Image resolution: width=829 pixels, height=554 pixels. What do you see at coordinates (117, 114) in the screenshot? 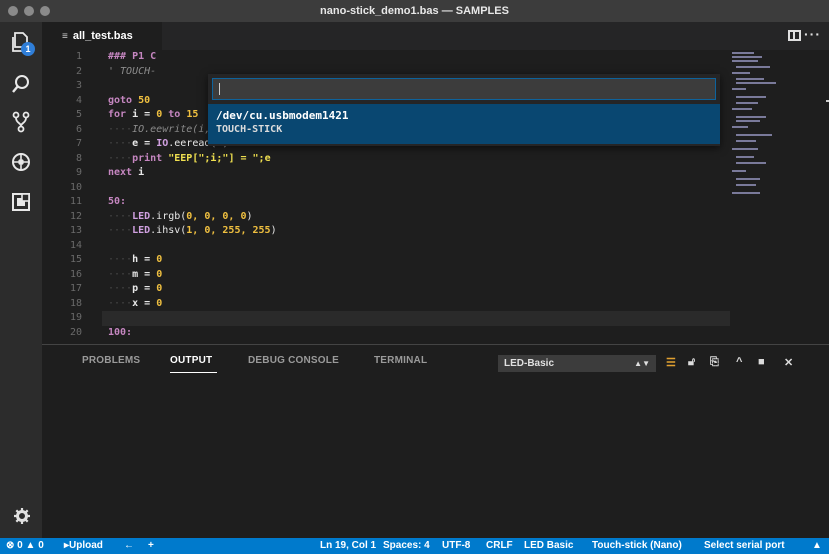
I see `code-keyword: for` at bounding box center [117, 114].